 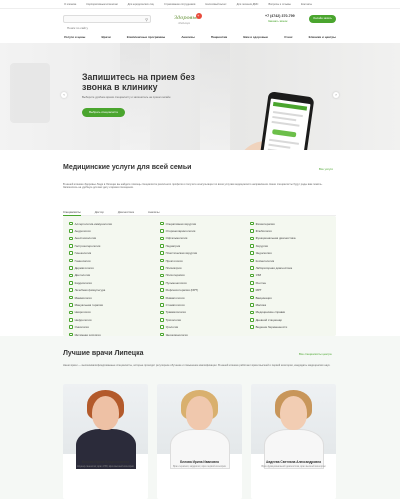 I want to click on service-item: Пластическая хирургия, so click(x=179, y=253).